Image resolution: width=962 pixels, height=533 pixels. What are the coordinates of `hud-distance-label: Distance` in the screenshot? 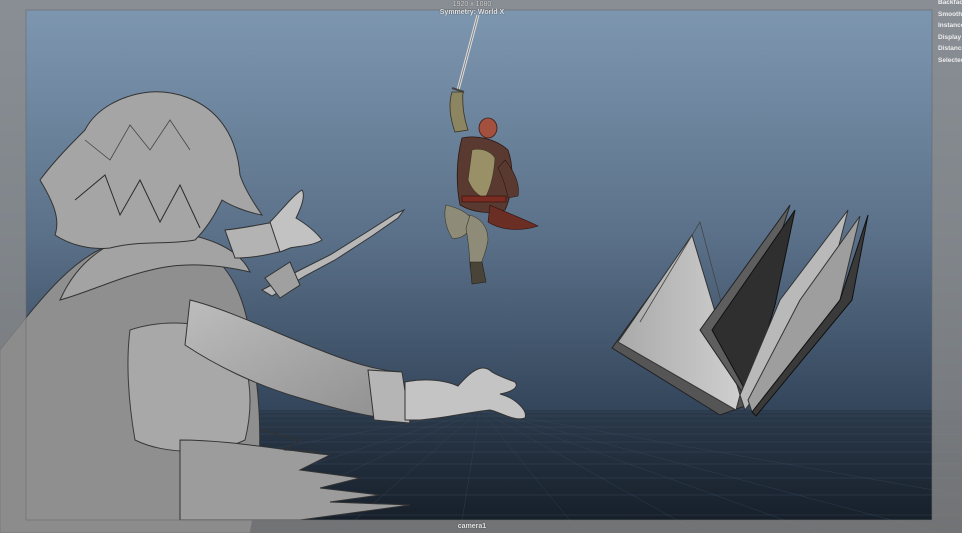 It's located at (950, 48).